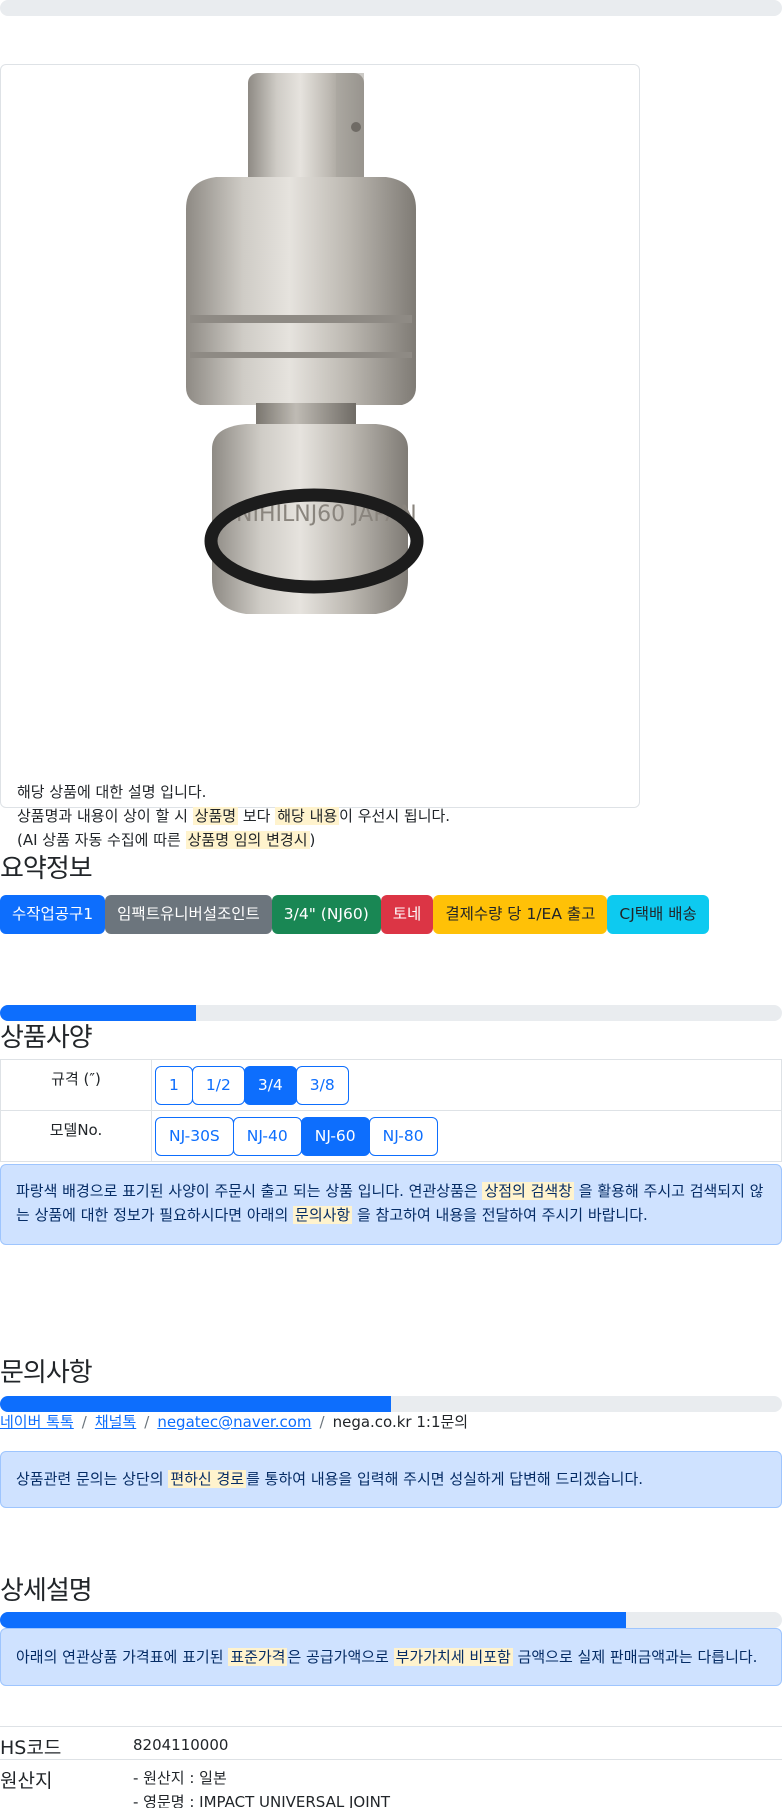 The width and height of the screenshot is (782, 1808). What do you see at coordinates (195, 1404) in the screenshot?
I see `inquiry-progress-fill` at bounding box center [195, 1404].